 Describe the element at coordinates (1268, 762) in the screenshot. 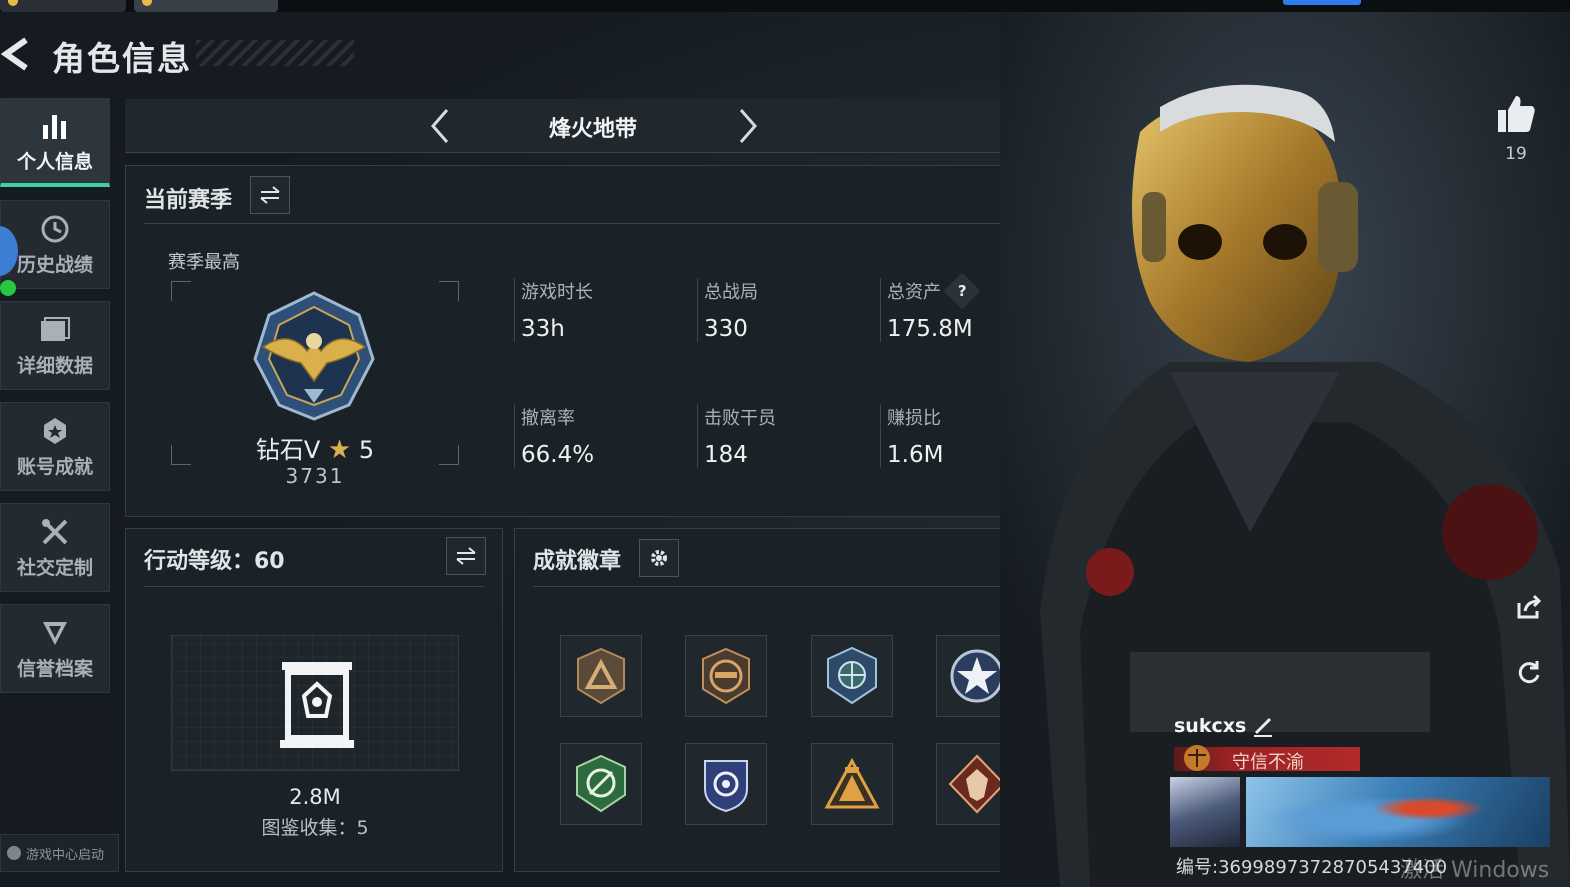

I see `player-title: 守信不渝` at that location.